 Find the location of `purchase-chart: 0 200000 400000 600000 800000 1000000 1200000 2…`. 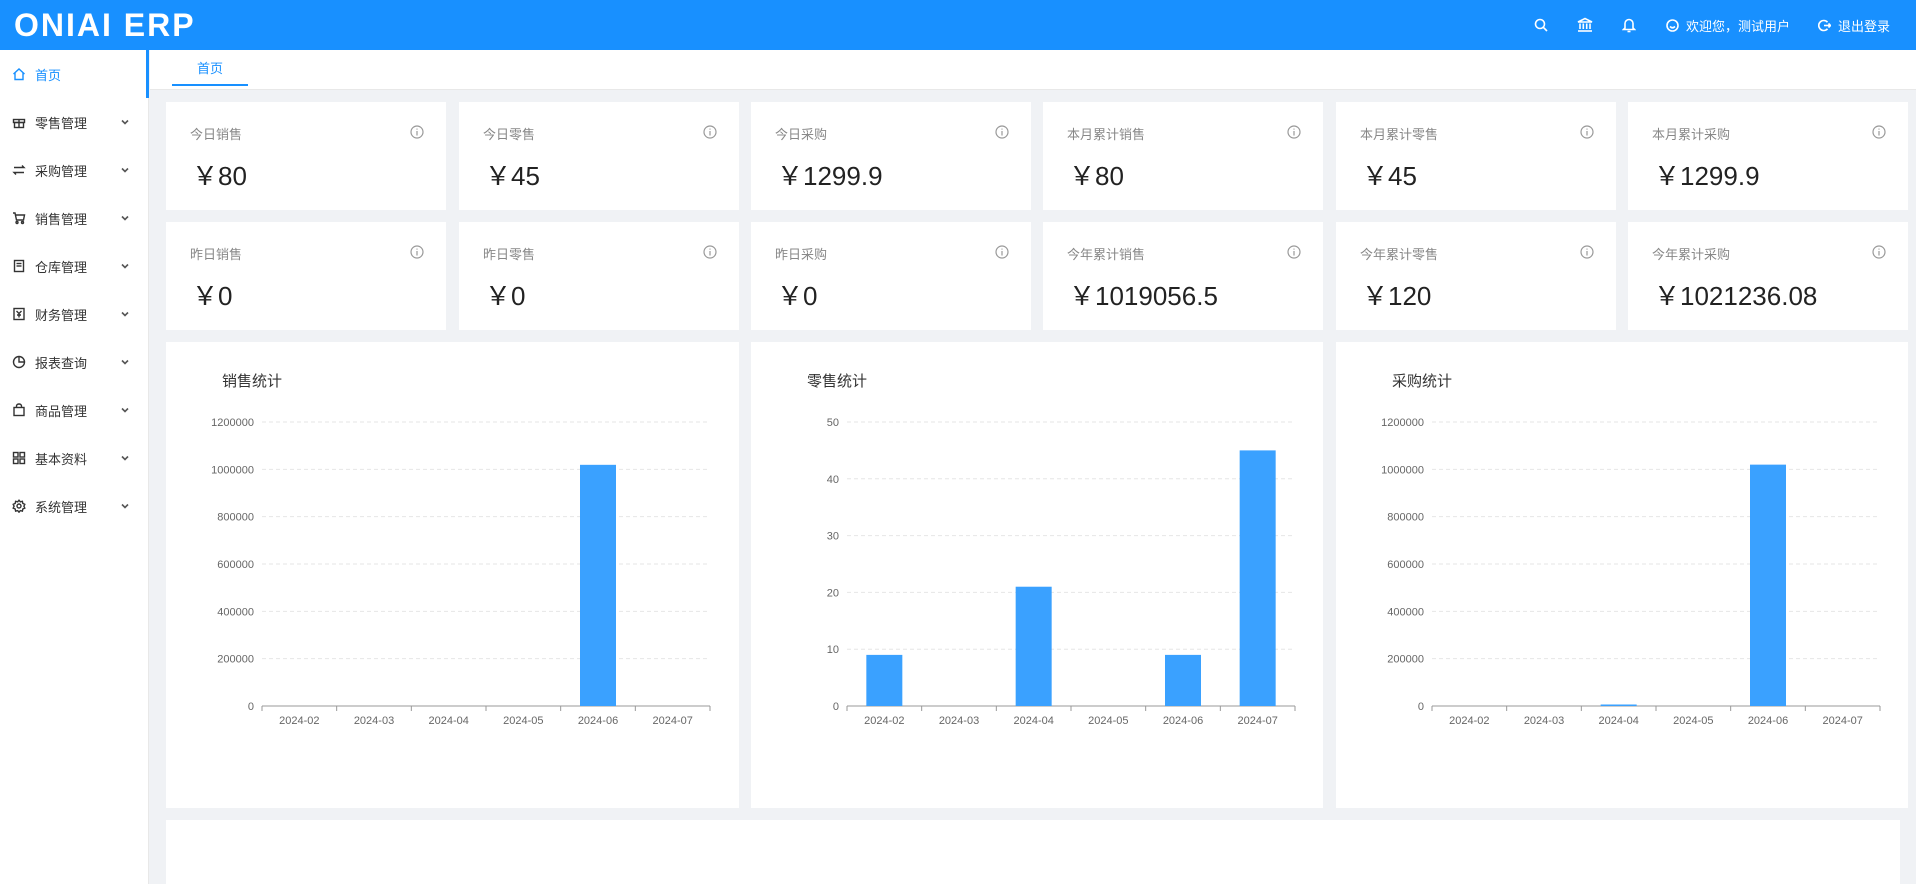

purchase-chart: 0 200000 400000 600000 800000 1000000 1200000 2… is located at coordinates (1631, 572).